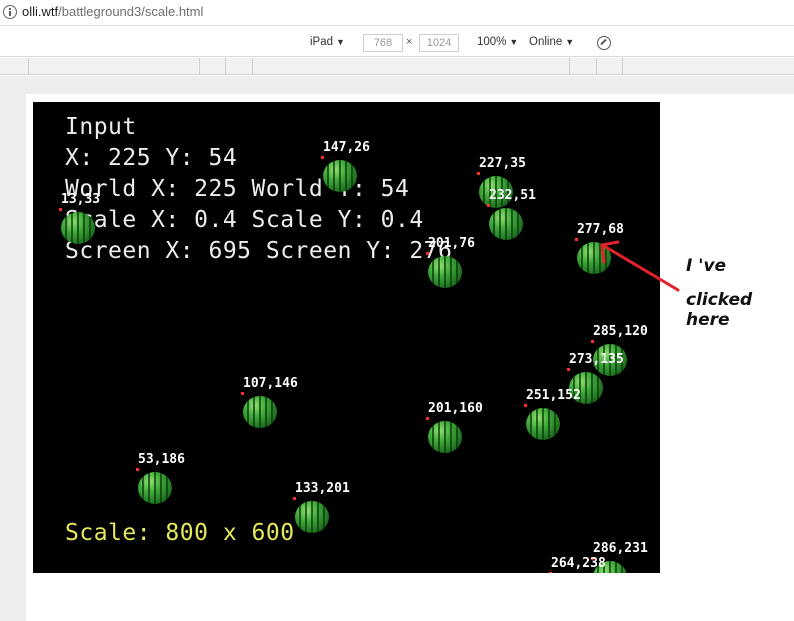 The image size is (794, 621). Describe the element at coordinates (439, 43) in the screenshot. I see `height-input: 1024` at that location.